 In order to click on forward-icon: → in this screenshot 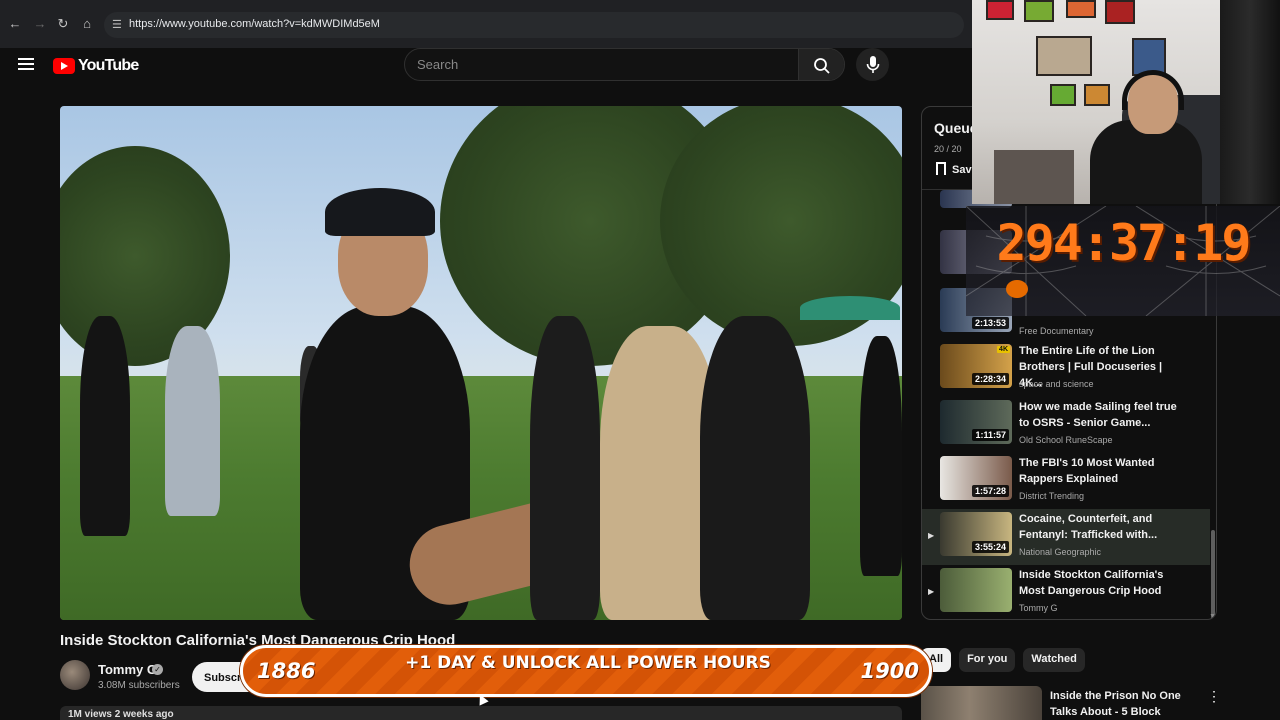, I will do `click(40, 24)`.